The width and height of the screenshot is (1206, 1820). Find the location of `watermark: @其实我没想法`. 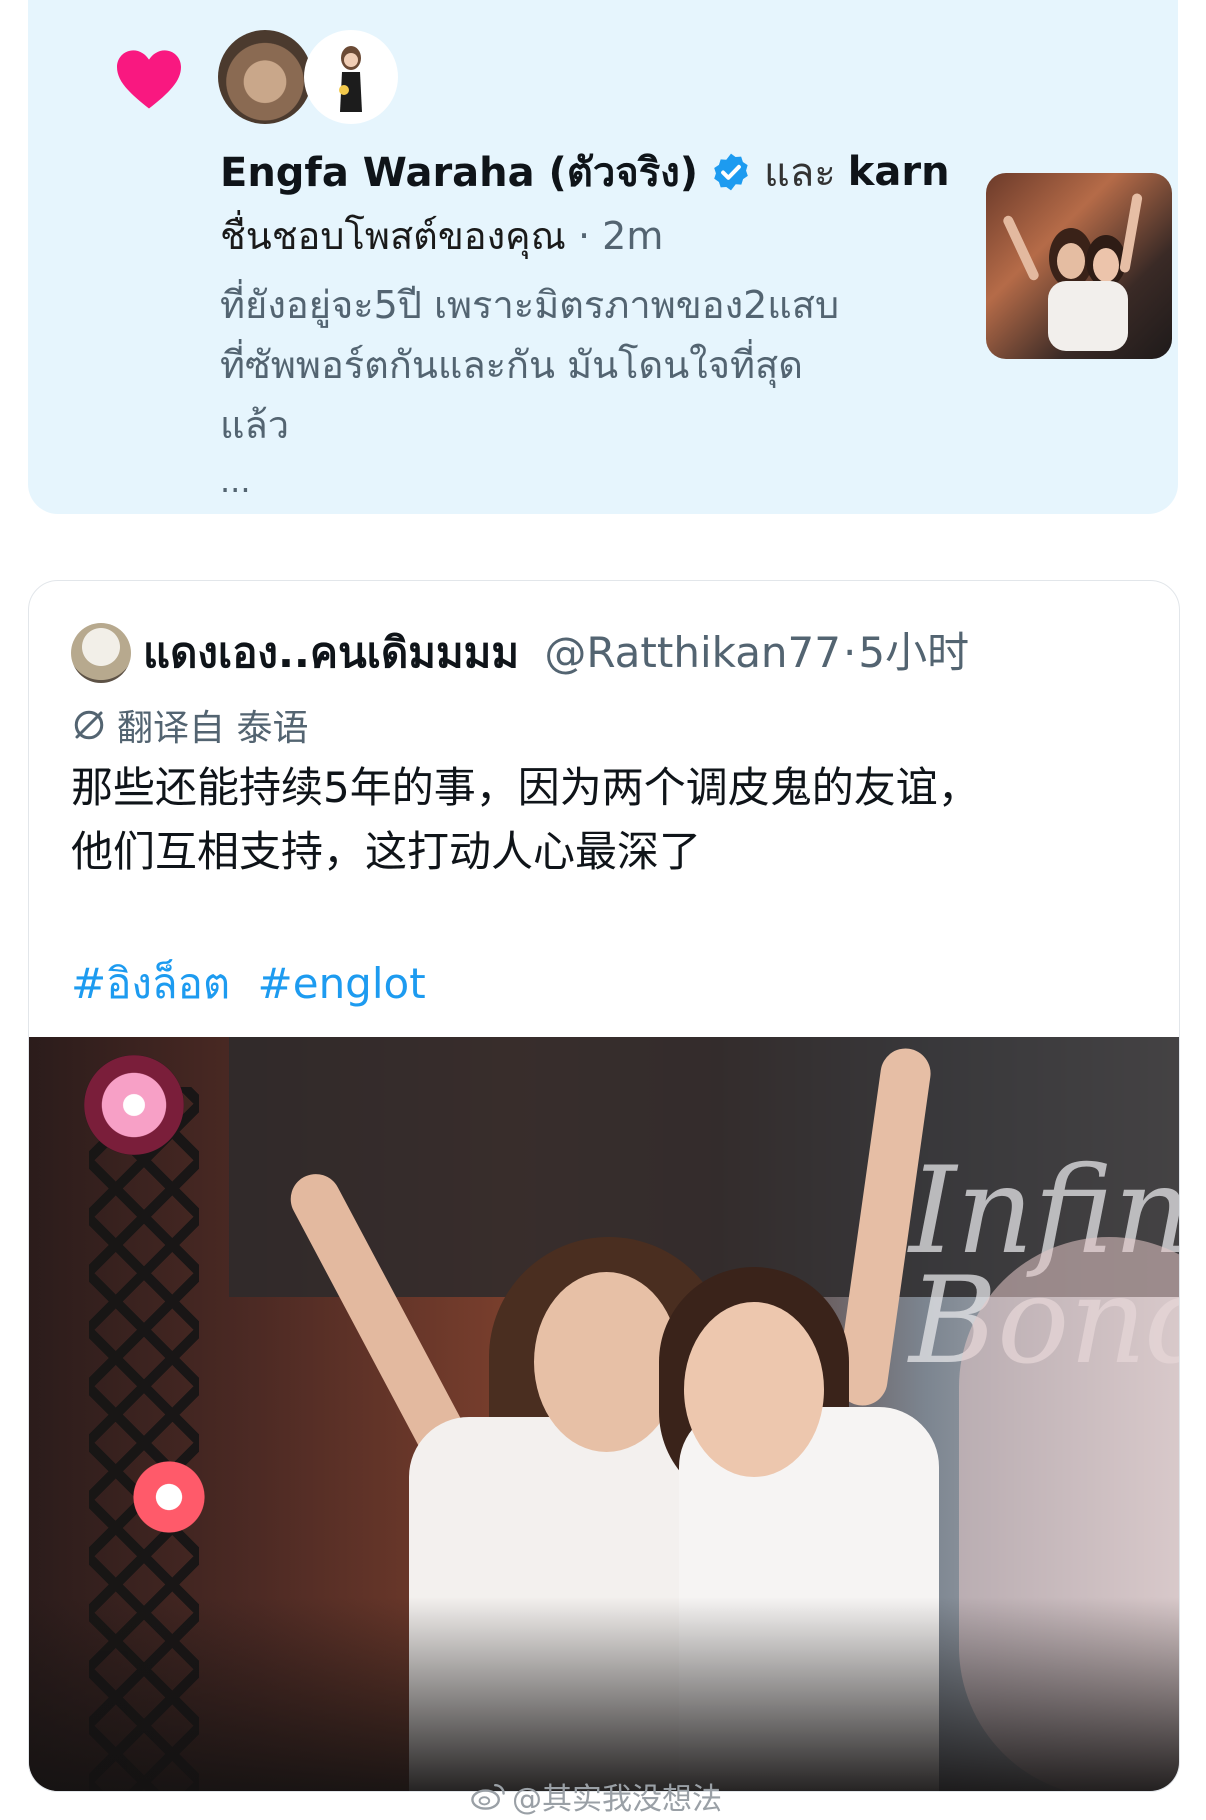

watermark: @其实我没想法 is located at coordinates (596, 1796).